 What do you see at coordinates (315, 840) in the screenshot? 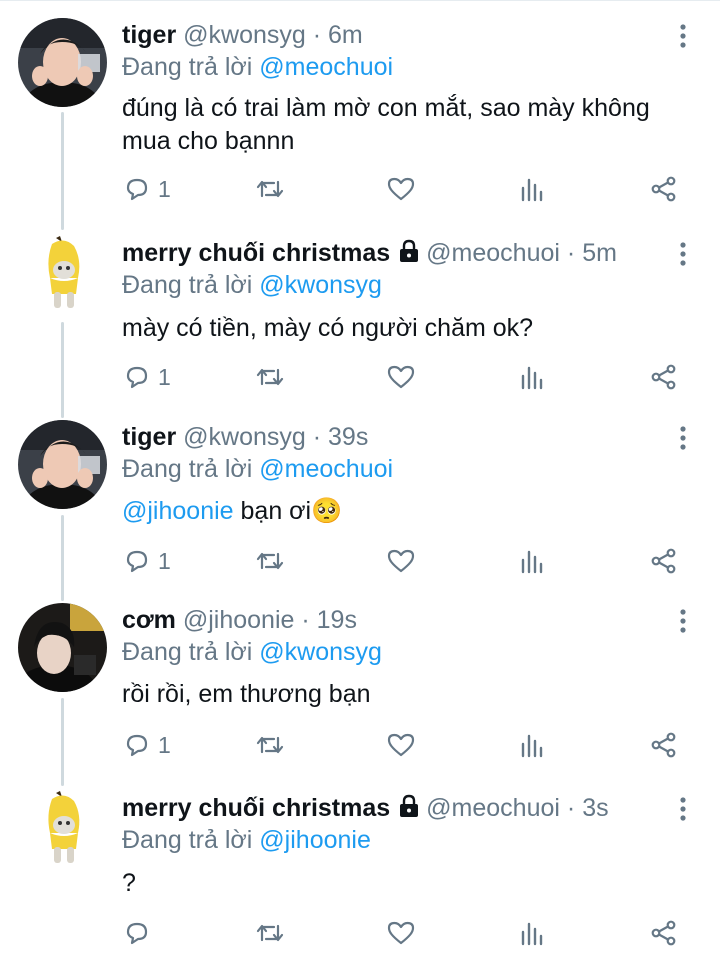
I see `reply-mention: @jihoonie` at bounding box center [315, 840].